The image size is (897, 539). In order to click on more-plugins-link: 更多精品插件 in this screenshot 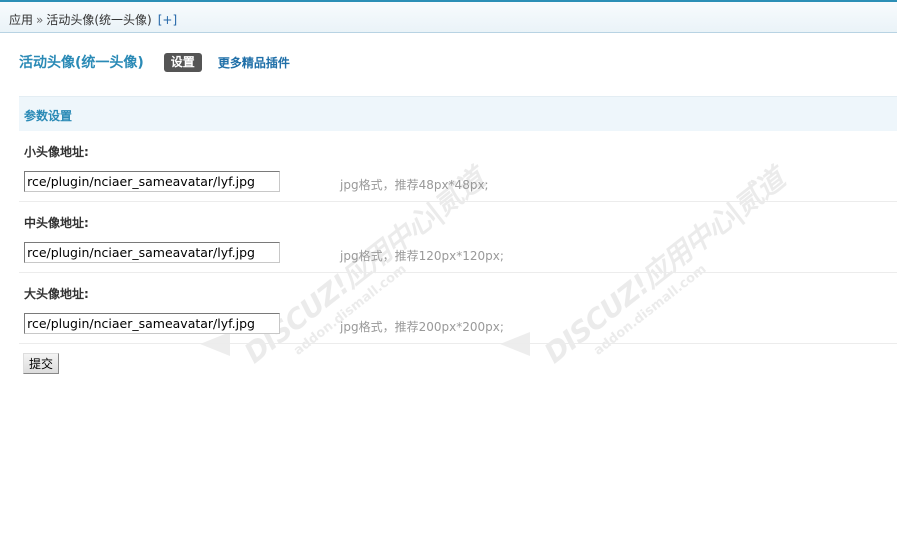, I will do `click(254, 62)`.